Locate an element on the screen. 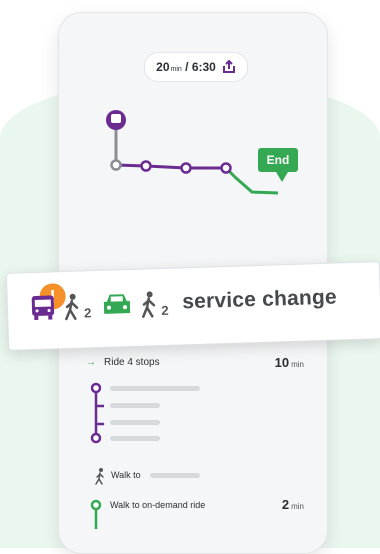 This screenshot has width=380, height=554. step-walk: Walk to is located at coordinates (126, 475).